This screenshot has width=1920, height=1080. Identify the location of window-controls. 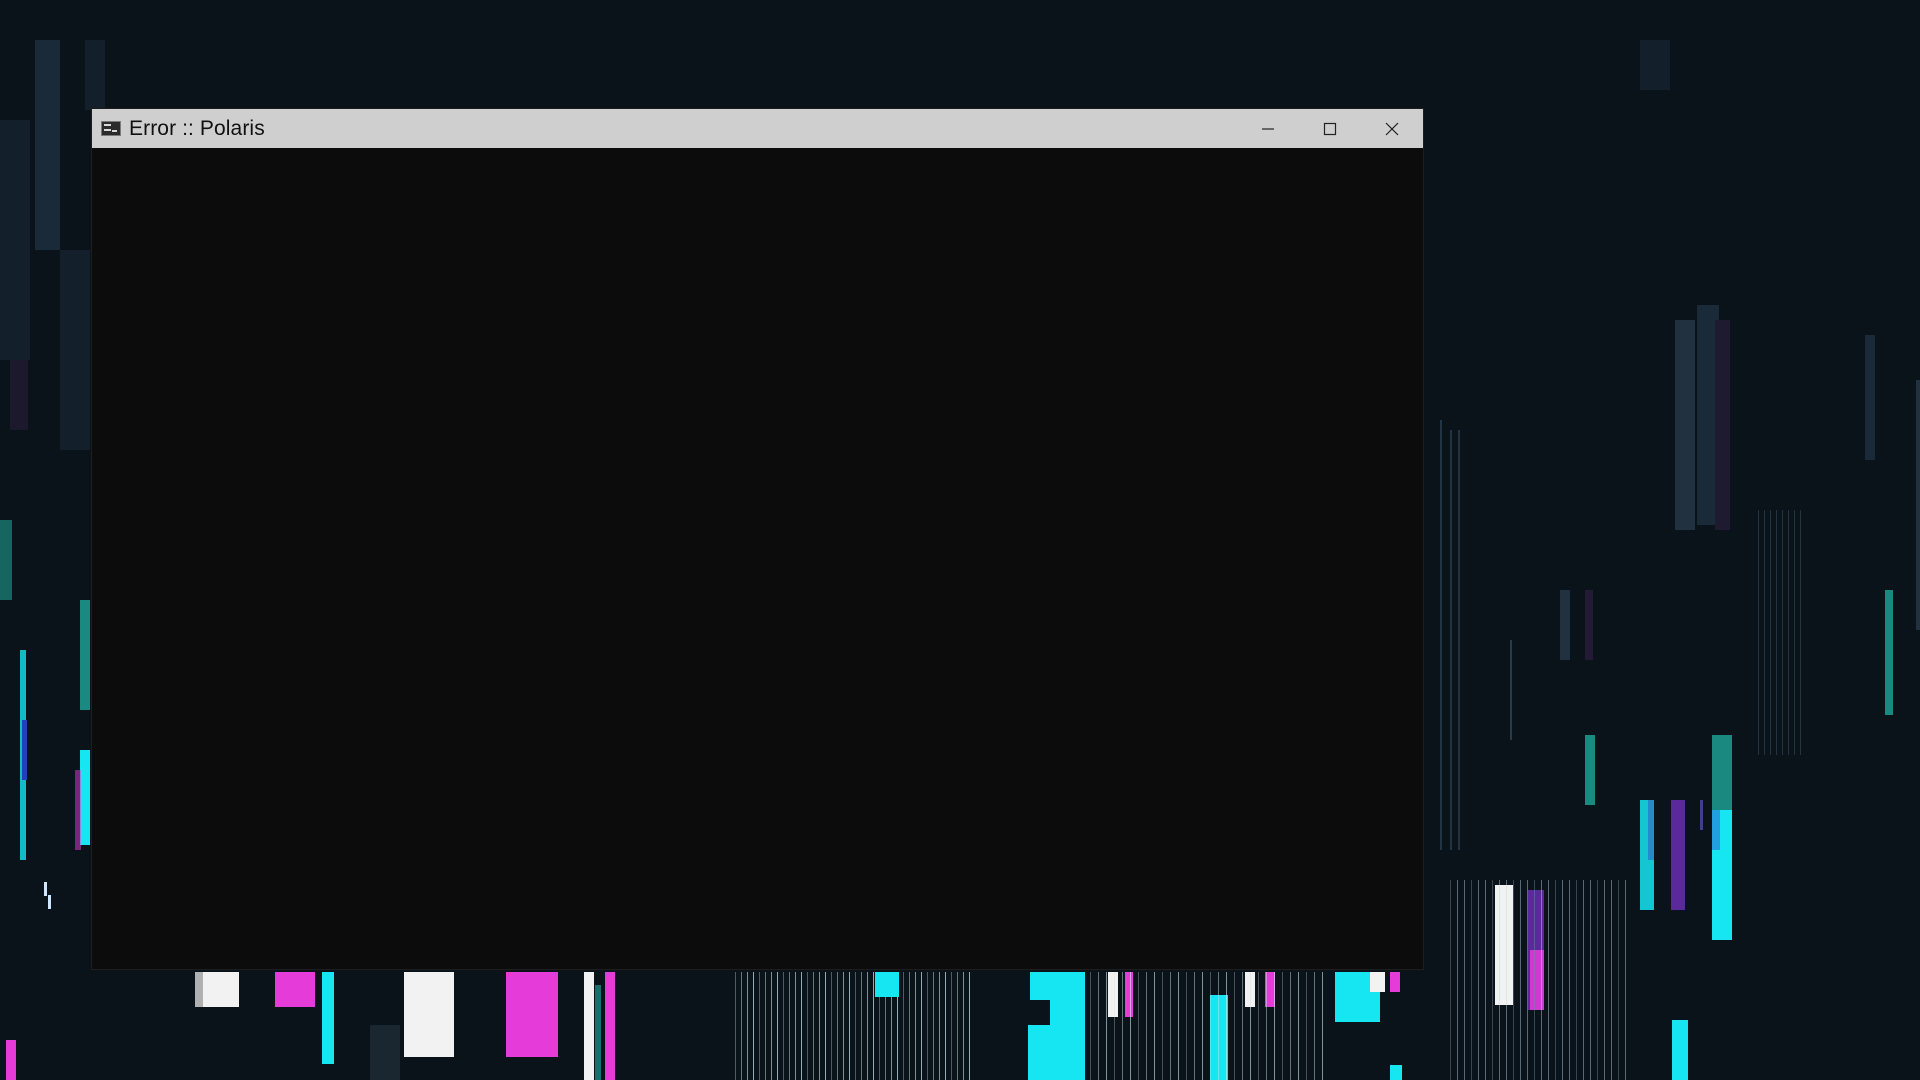
(1330, 128).